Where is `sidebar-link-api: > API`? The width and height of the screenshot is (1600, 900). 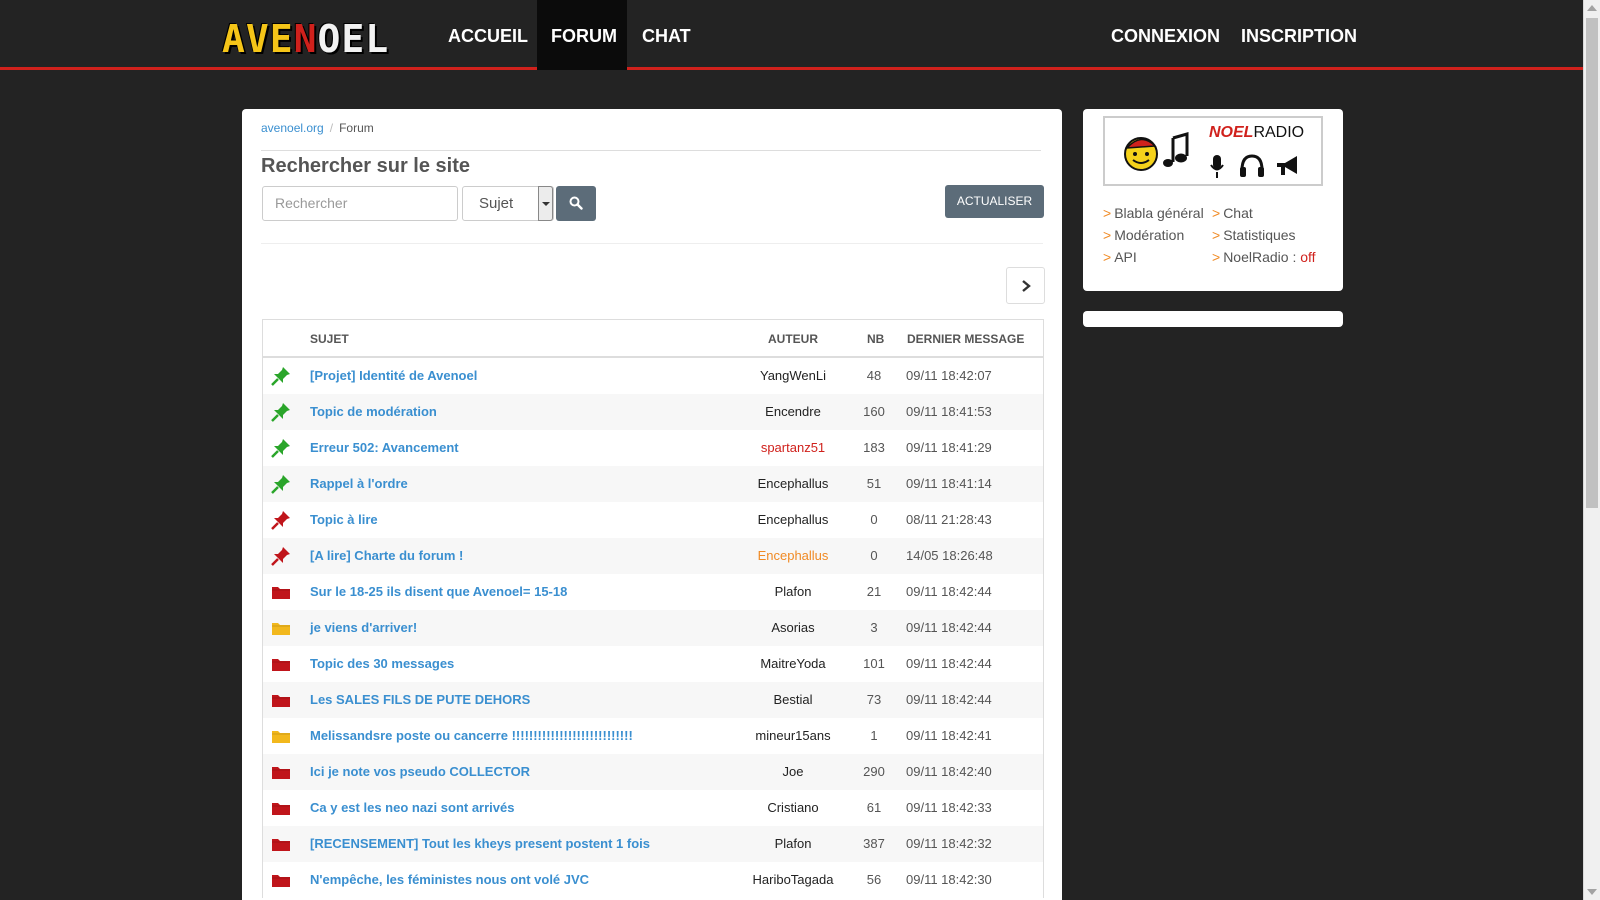
sidebar-link-api: > API is located at coordinates (1120, 257).